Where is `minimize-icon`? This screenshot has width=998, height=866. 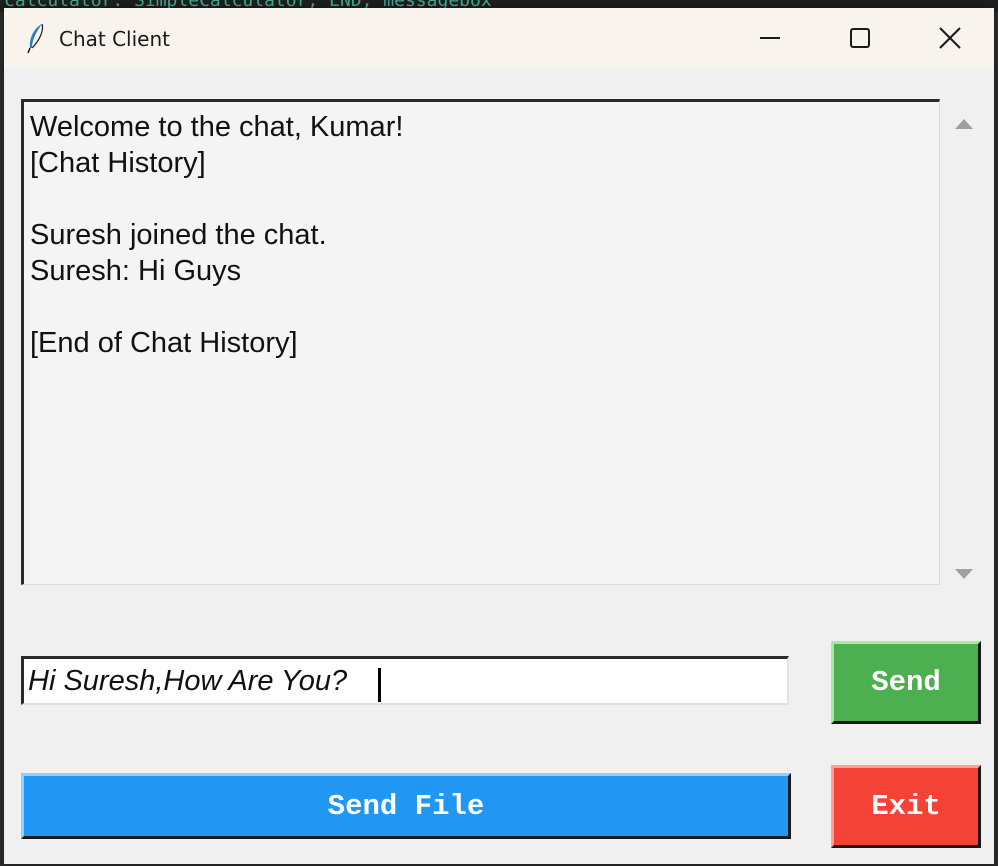 minimize-icon is located at coordinates (770, 38).